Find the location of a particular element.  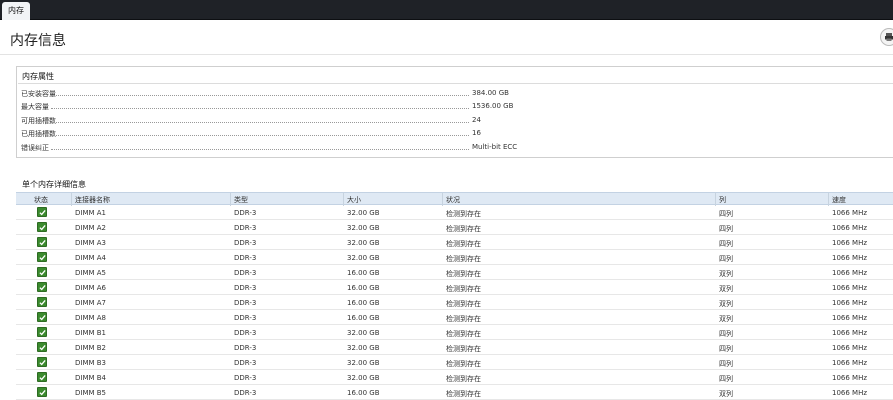

connector-name-cell: DIMM A4 is located at coordinates (91, 258).